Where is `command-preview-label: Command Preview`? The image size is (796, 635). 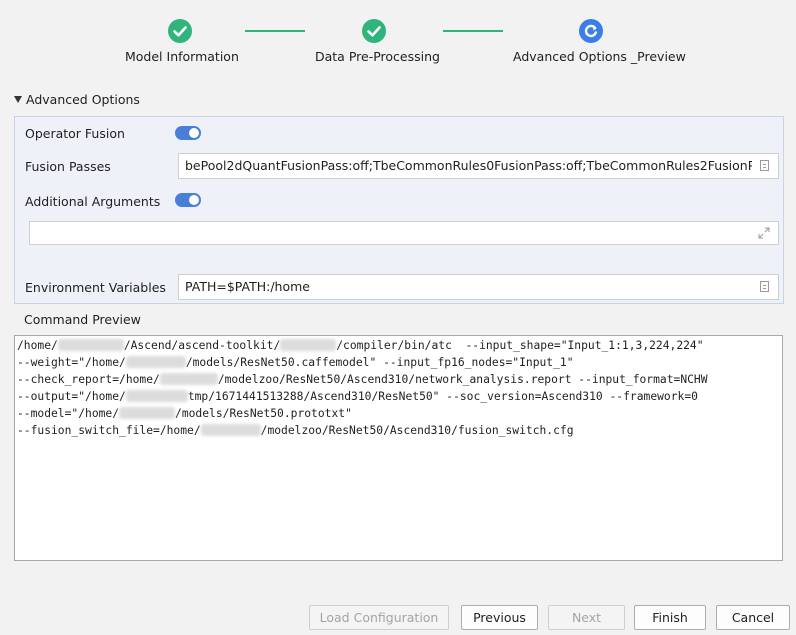
command-preview-label: Command Preview is located at coordinates (82, 319).